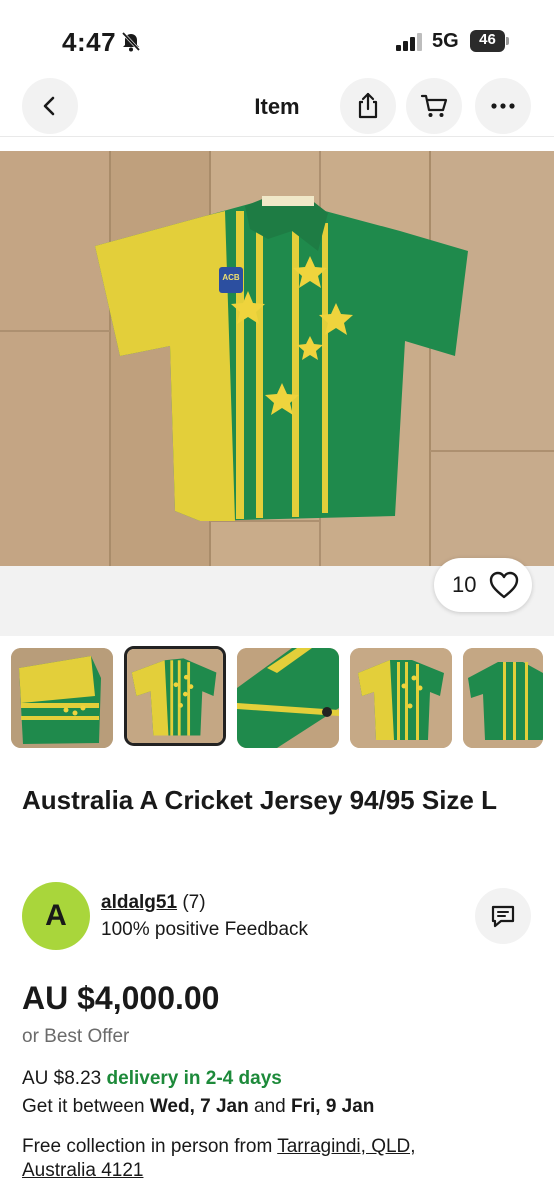 This screenshot has height=1200, width=554. I want to click on page-title: Item, so click(277, 106).